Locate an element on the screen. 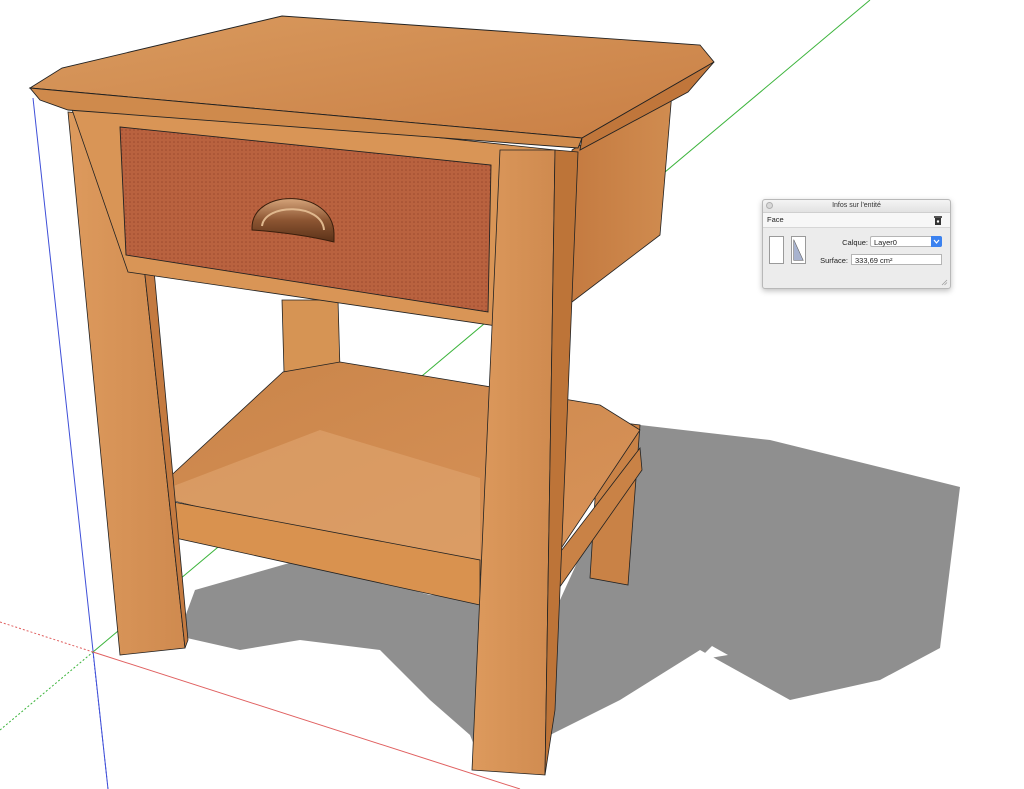 This screenshot has width=1024, height=789. panel-title: Infos sur l'entité is located at coordinates (856, 205).